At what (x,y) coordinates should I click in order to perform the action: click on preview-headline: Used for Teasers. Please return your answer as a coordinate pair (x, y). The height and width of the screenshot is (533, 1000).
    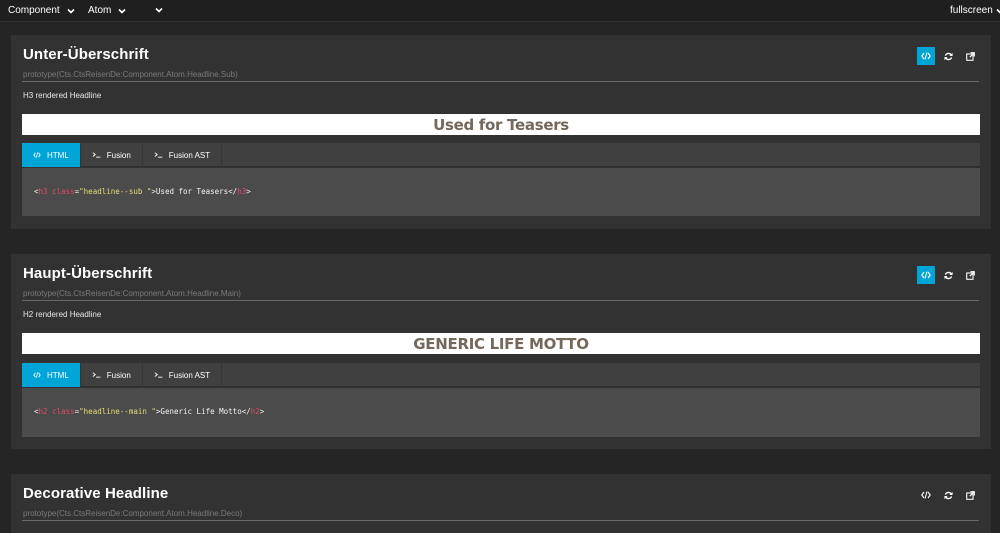
    Looking at the image, I should click on (501, 124).